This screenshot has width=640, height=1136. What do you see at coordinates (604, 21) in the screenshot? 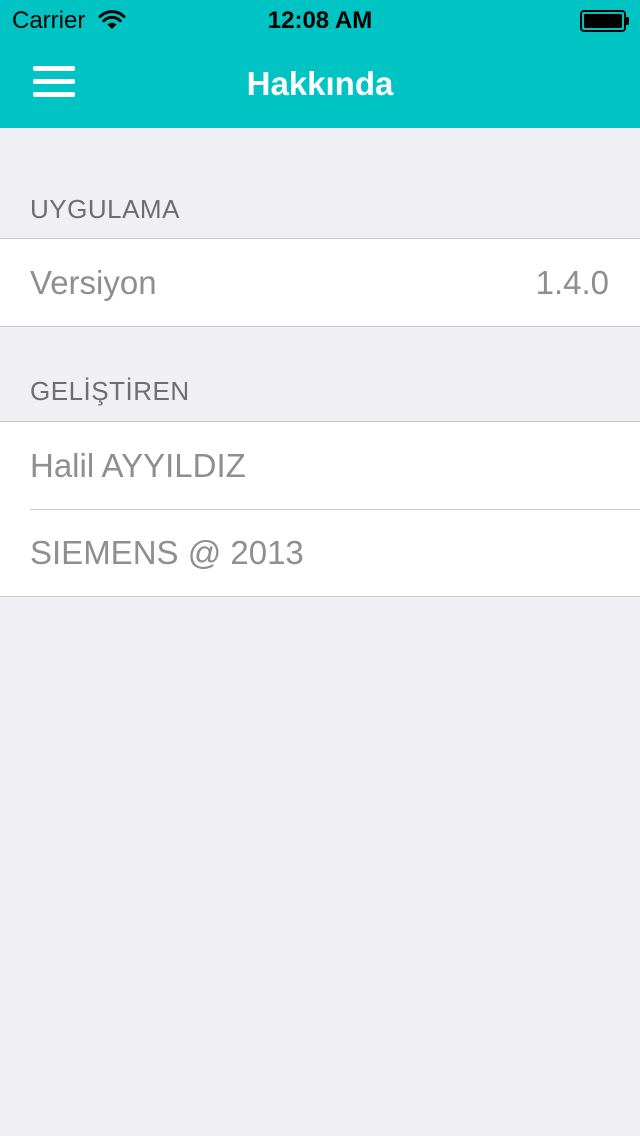
I see `battery-icon` at bounding box center [604, 21].